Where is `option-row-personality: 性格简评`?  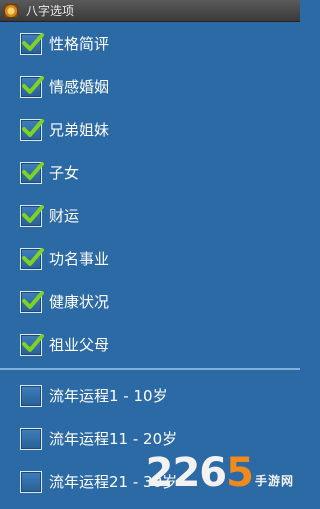
option-row-personality: 性格简评 is located at coordinates (150, 43).